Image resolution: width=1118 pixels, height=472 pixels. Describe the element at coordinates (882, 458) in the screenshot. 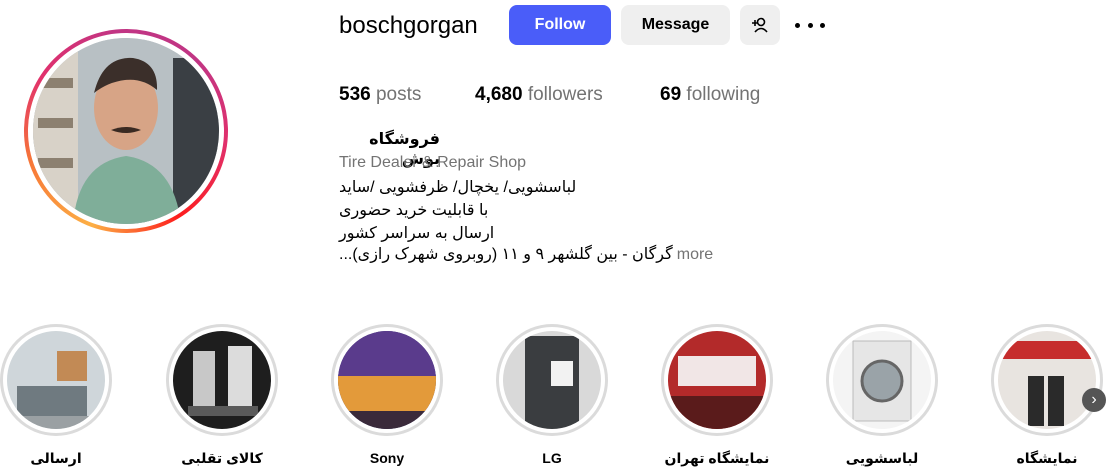

I see `highlight-label: لباسشویی` at that location.